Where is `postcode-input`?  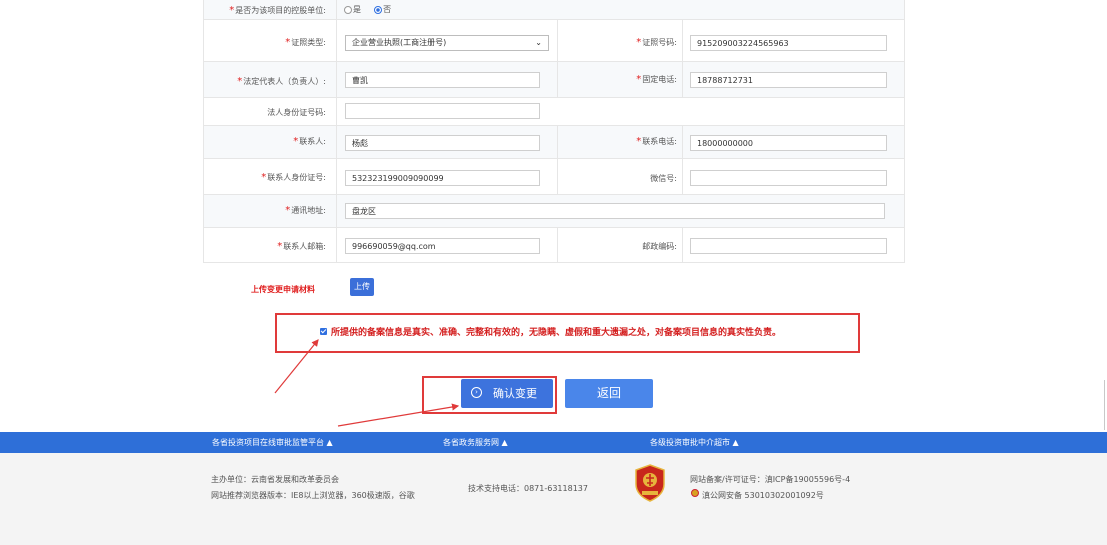
postcode-input is located at coordinates (788, 246).